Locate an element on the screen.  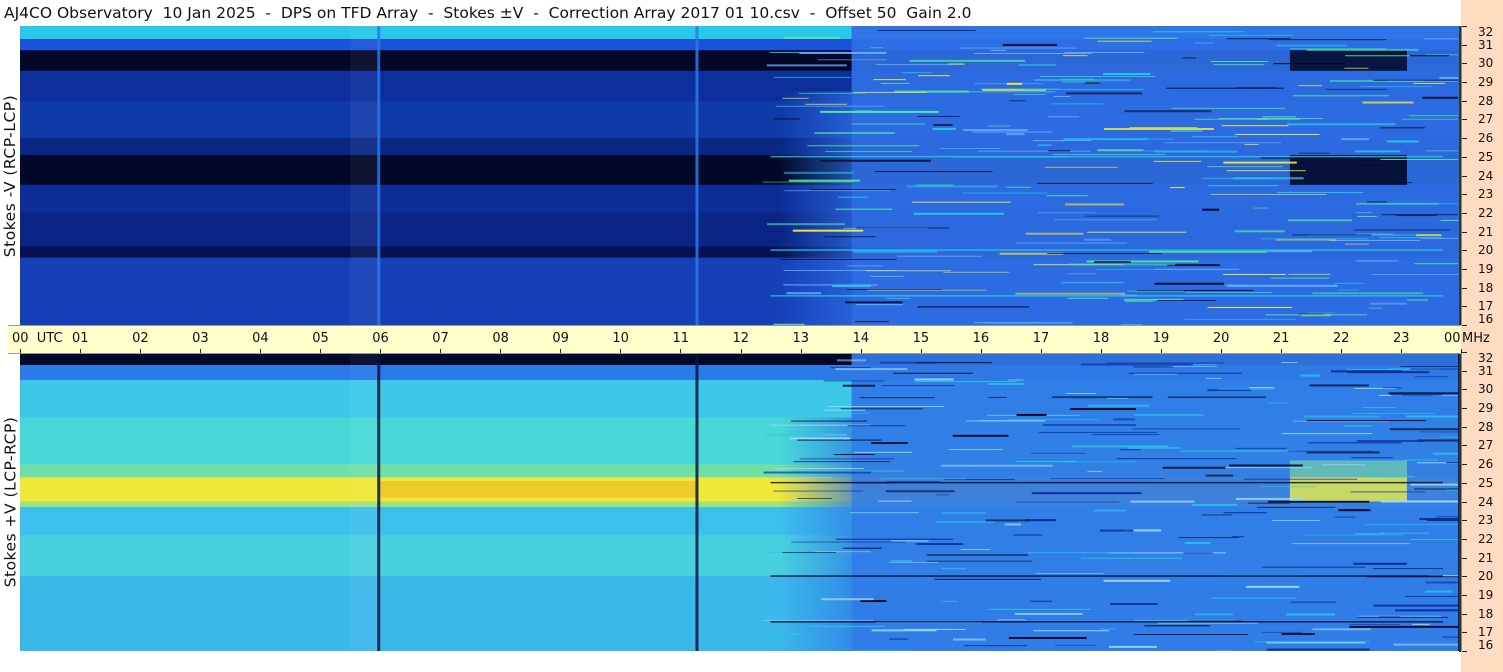
top-freq-tick is located at coordinates (1464, 176).